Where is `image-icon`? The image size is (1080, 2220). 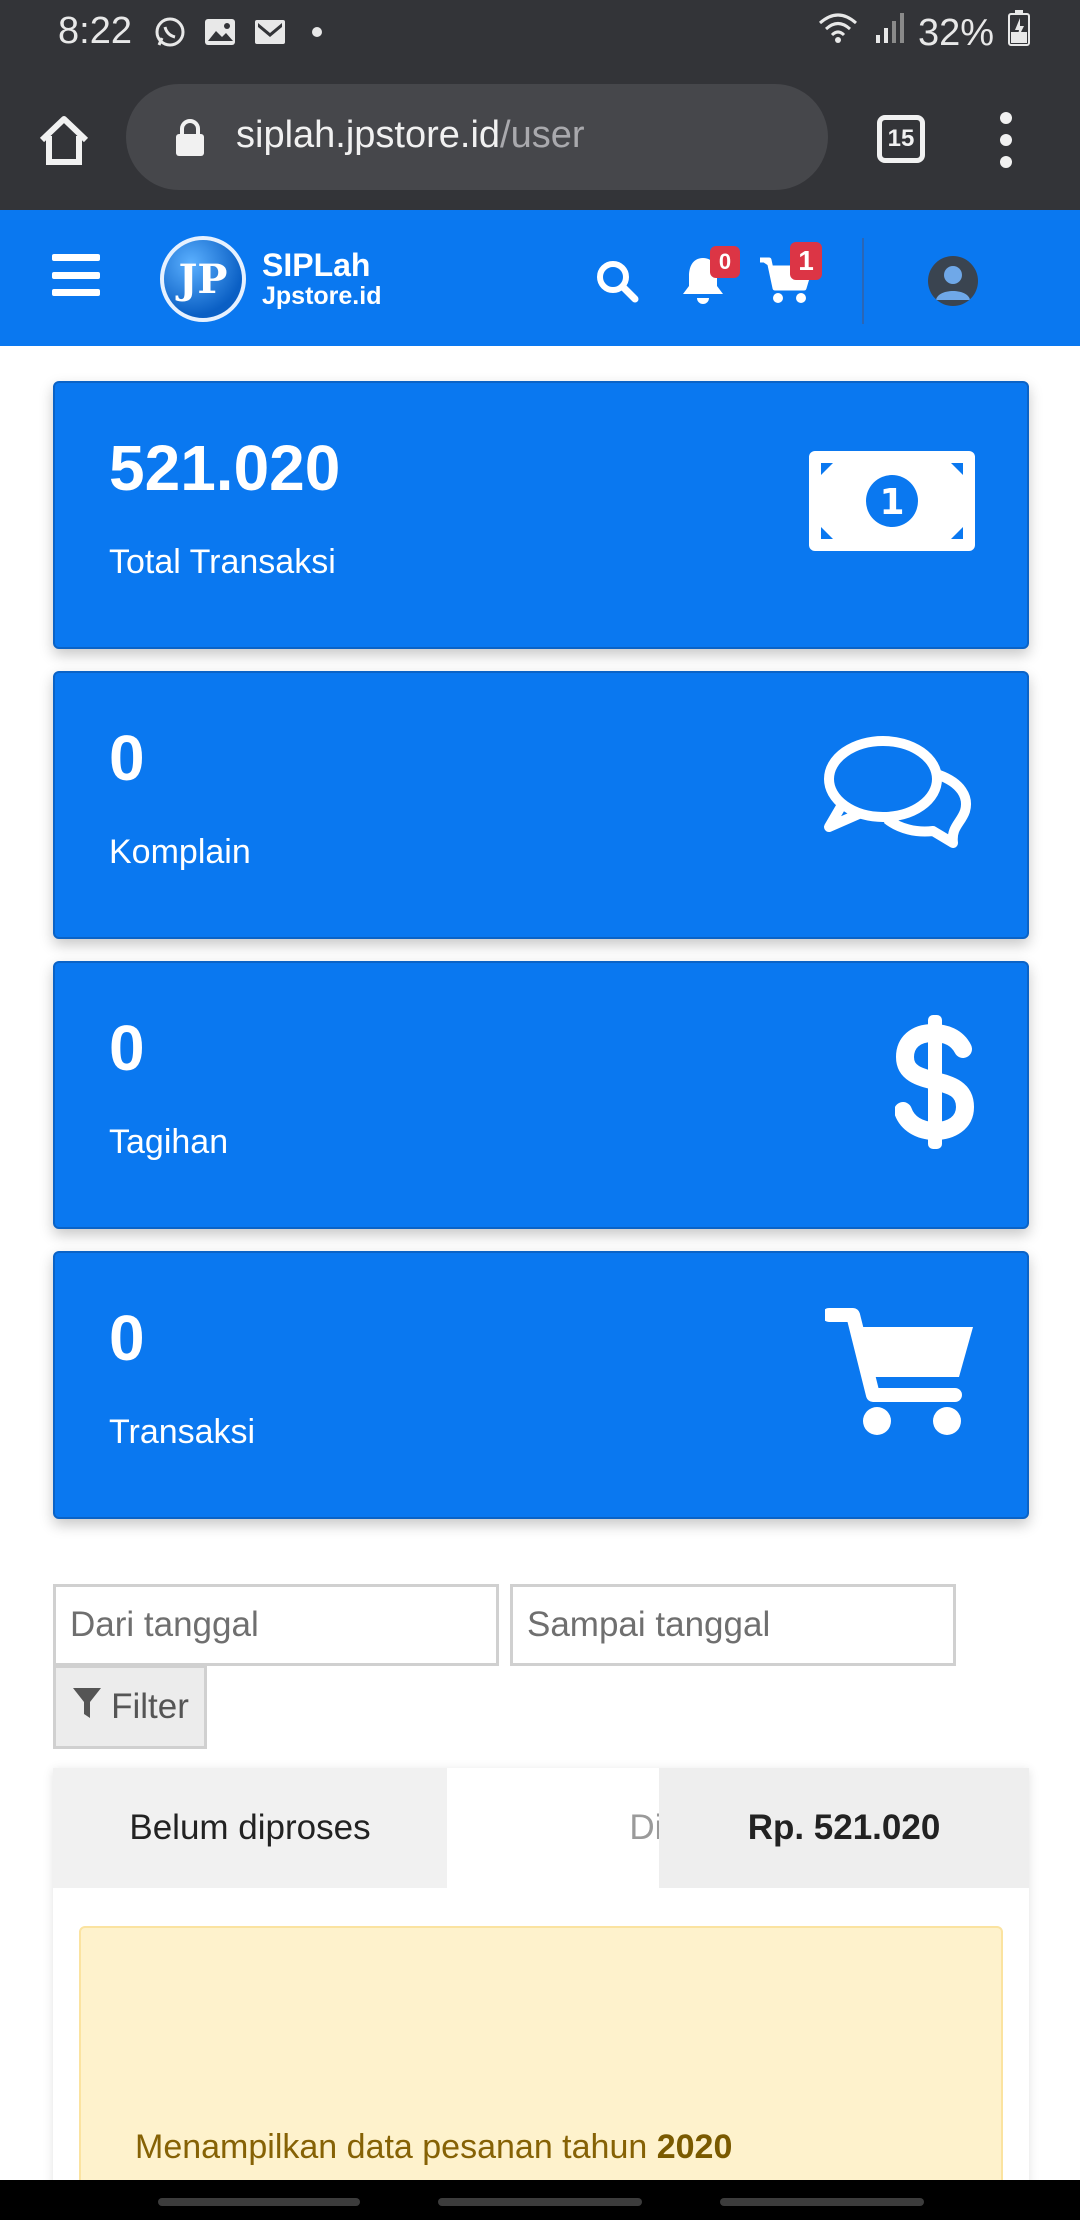
image-icon is located at coordinates (220, 32).